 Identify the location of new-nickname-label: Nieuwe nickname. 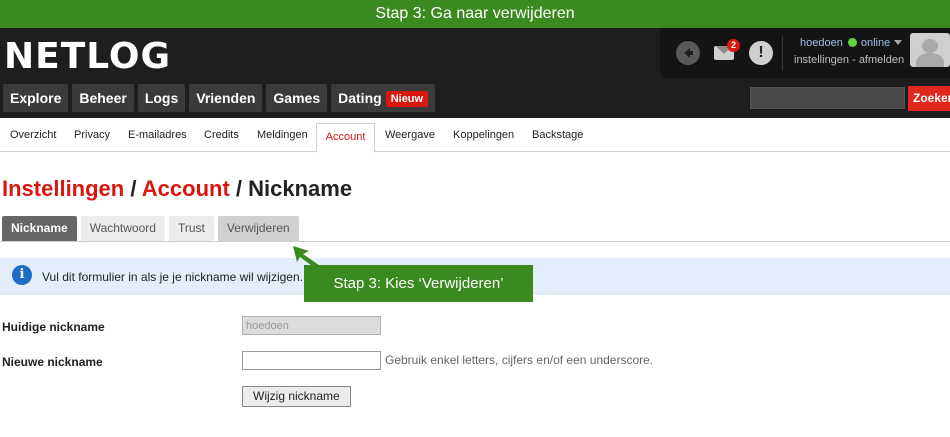
(52, 362).